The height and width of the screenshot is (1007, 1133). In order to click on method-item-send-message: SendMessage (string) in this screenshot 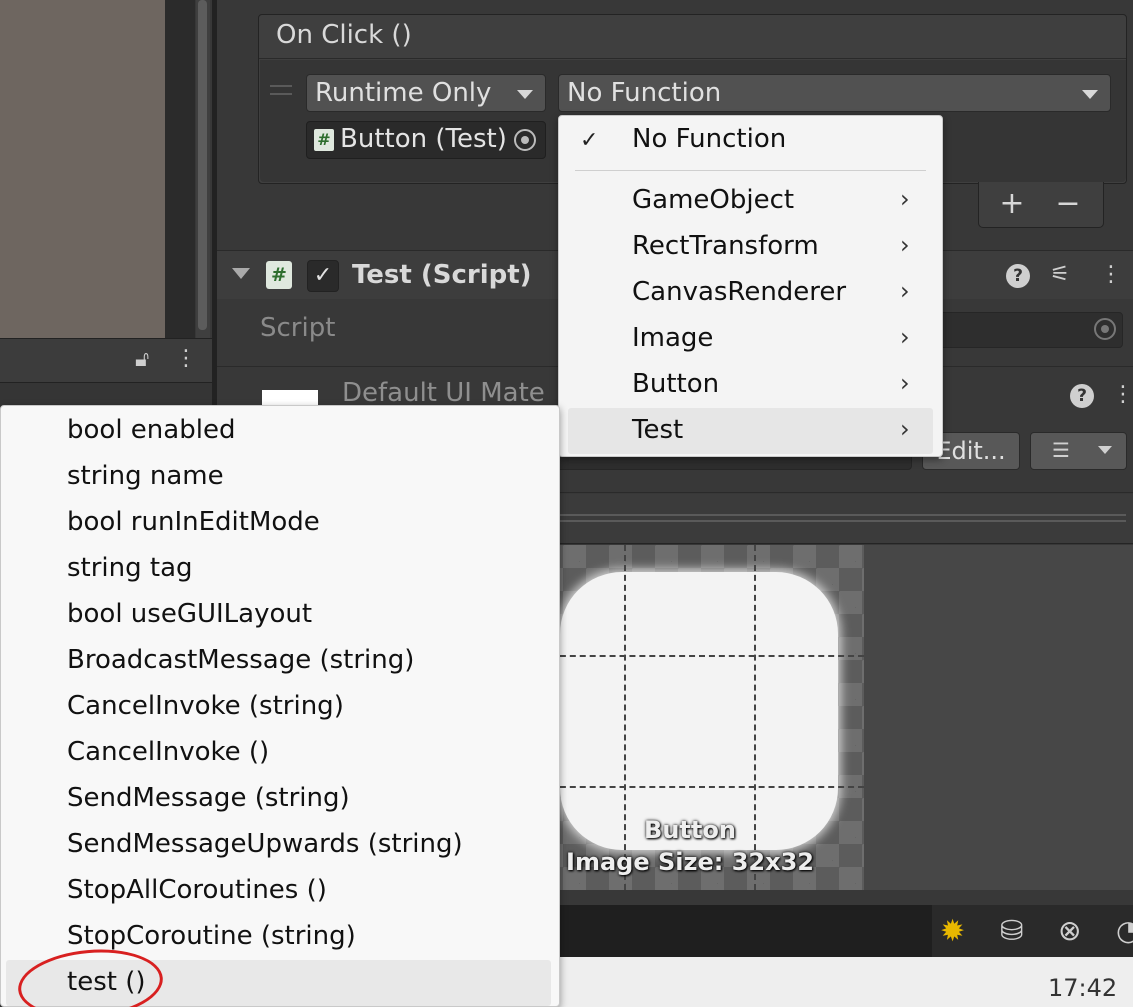, I will do `click(208, 798)`.